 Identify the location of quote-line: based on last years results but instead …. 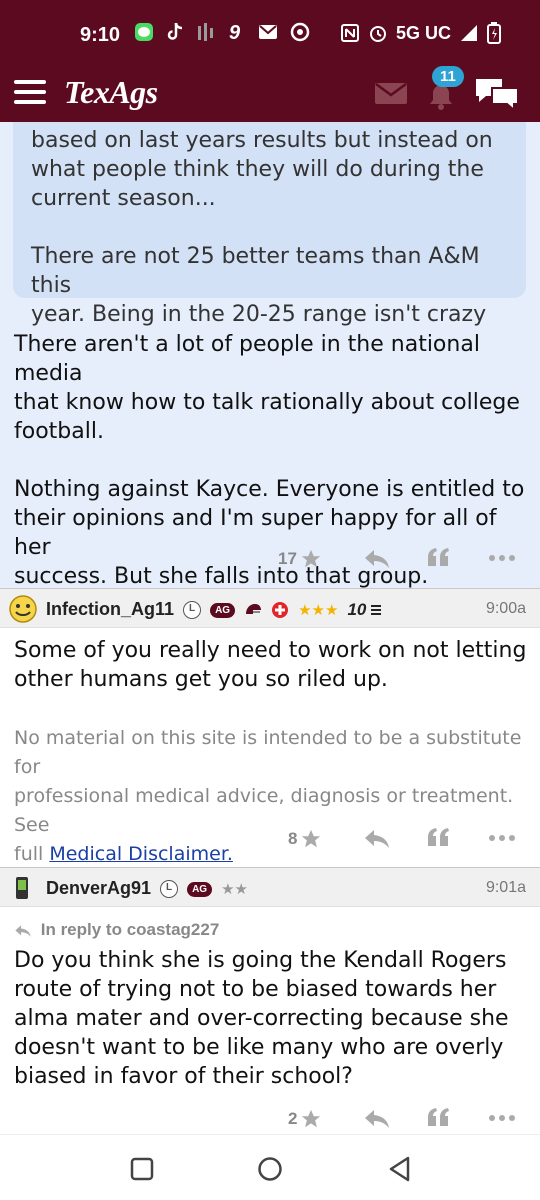
(262, 140).